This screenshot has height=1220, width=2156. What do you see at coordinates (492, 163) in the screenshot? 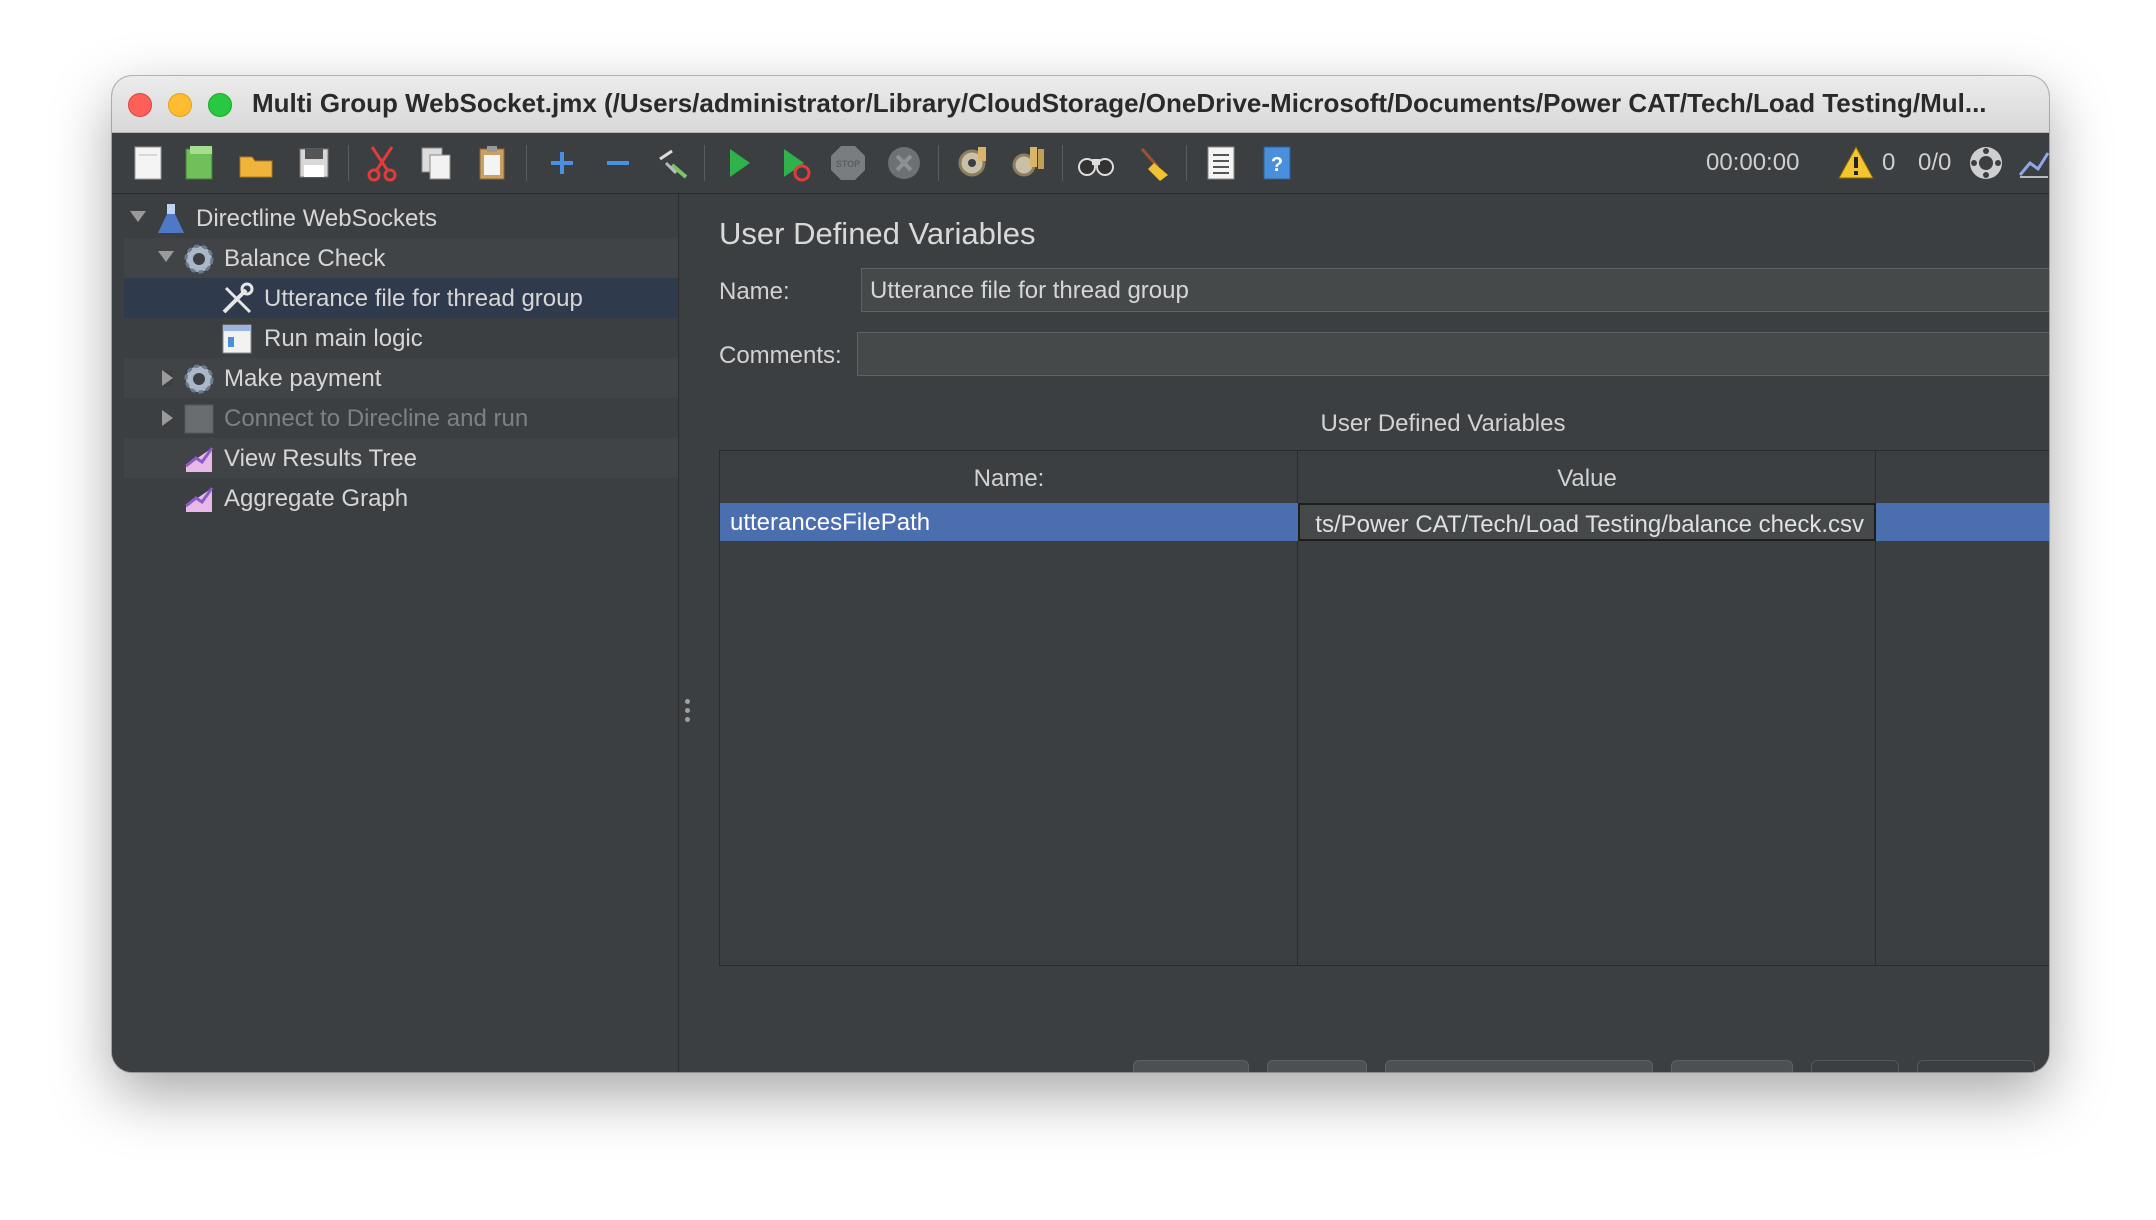
I see `paste-icon` at bounding box center [492, 163].